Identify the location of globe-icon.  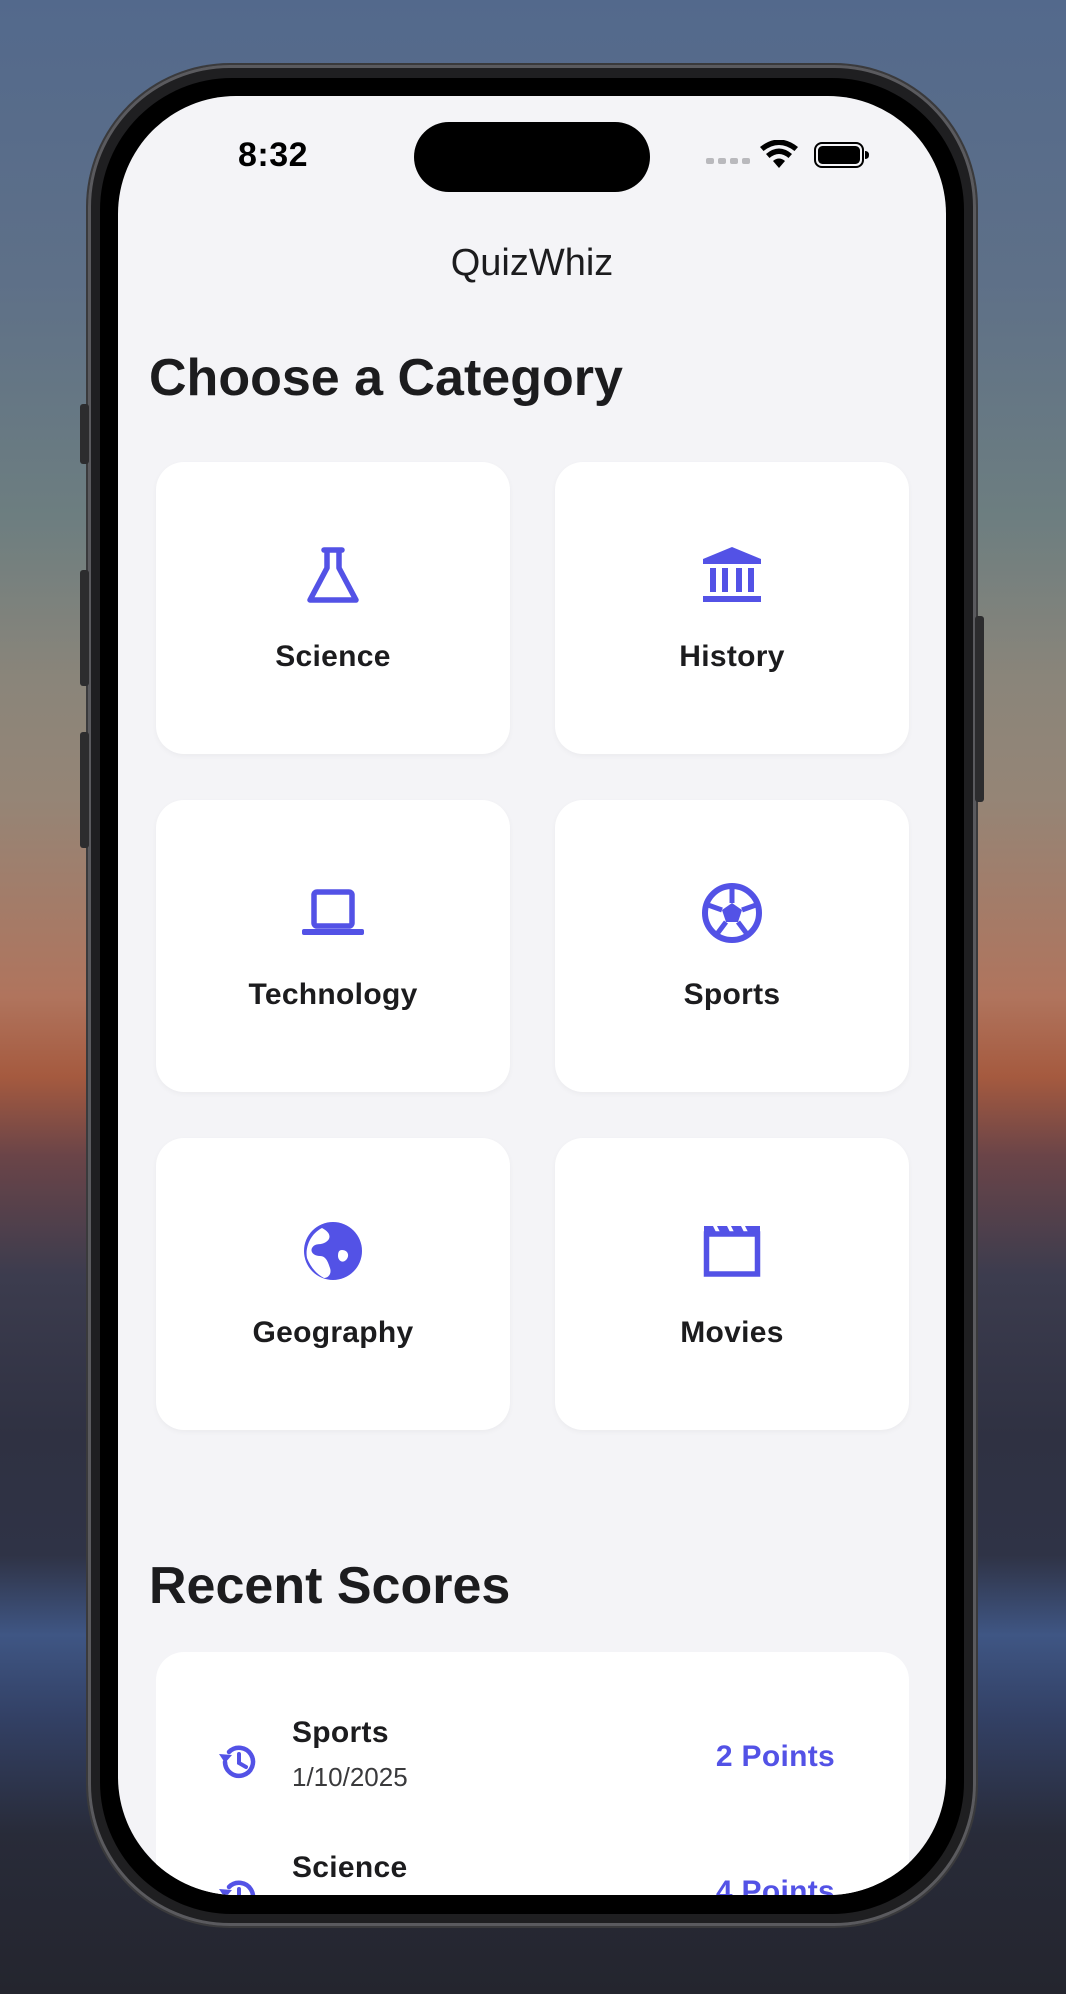
(333, 1251).